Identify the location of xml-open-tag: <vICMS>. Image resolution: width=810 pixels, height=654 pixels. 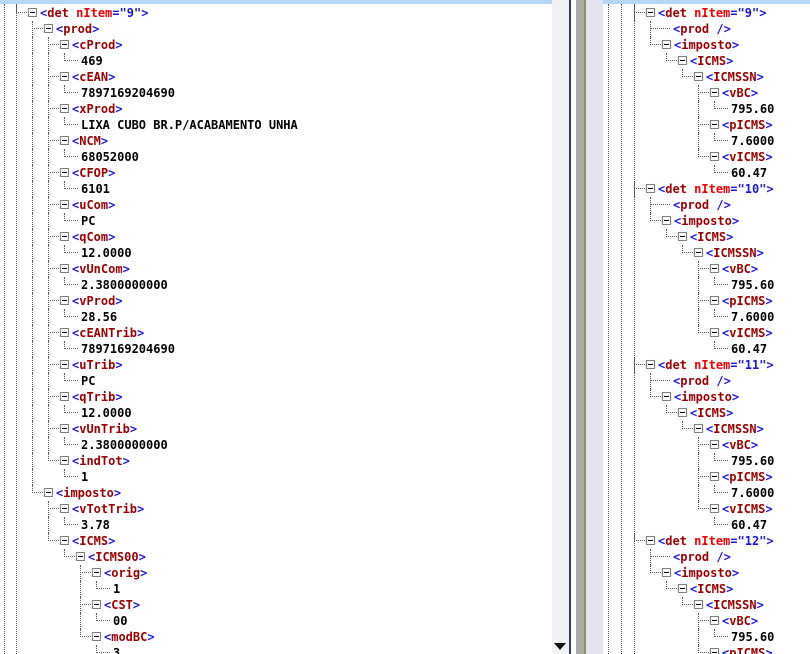
(747, 509).